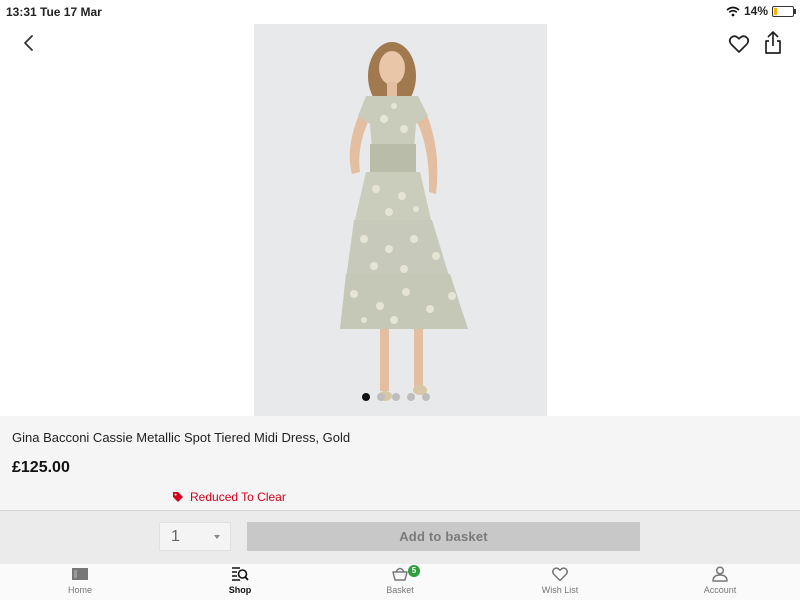  Describe the element at coordinates (560, 590) in the screenshot. I see `tab-wishlist-label: Wish List` at that location.